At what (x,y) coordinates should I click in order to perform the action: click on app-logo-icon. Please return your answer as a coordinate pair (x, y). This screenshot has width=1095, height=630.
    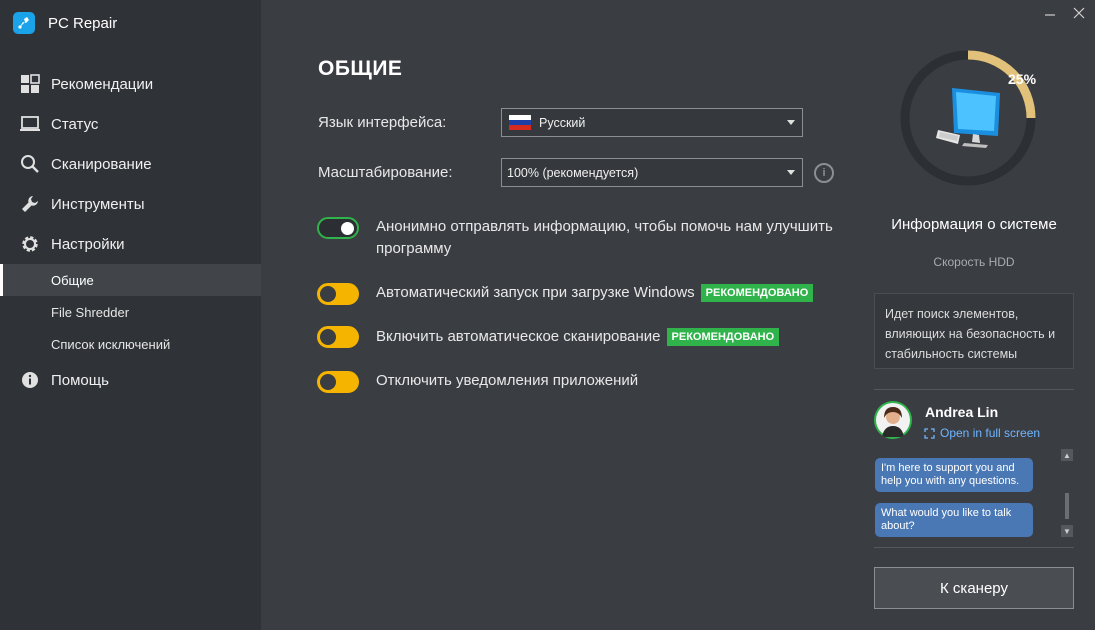
    Looking at the image, I should click on (24, 23).